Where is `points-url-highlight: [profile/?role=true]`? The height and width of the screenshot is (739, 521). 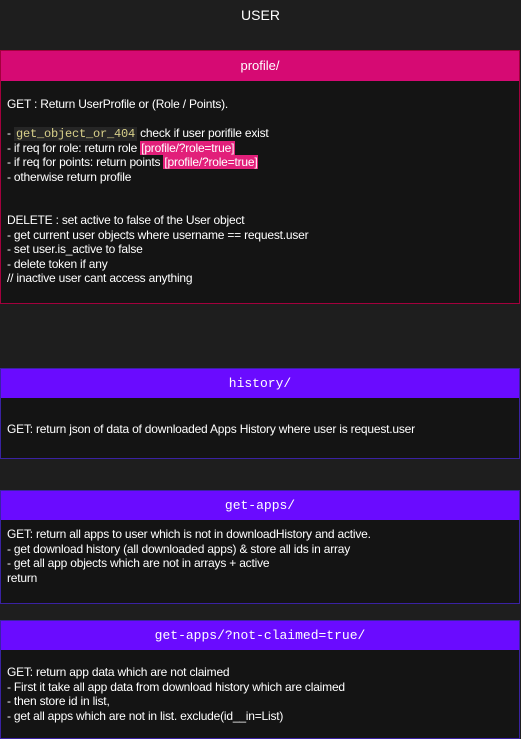 points-url-highlight: [profile/?role=true] is located at coordinates (211, 162).